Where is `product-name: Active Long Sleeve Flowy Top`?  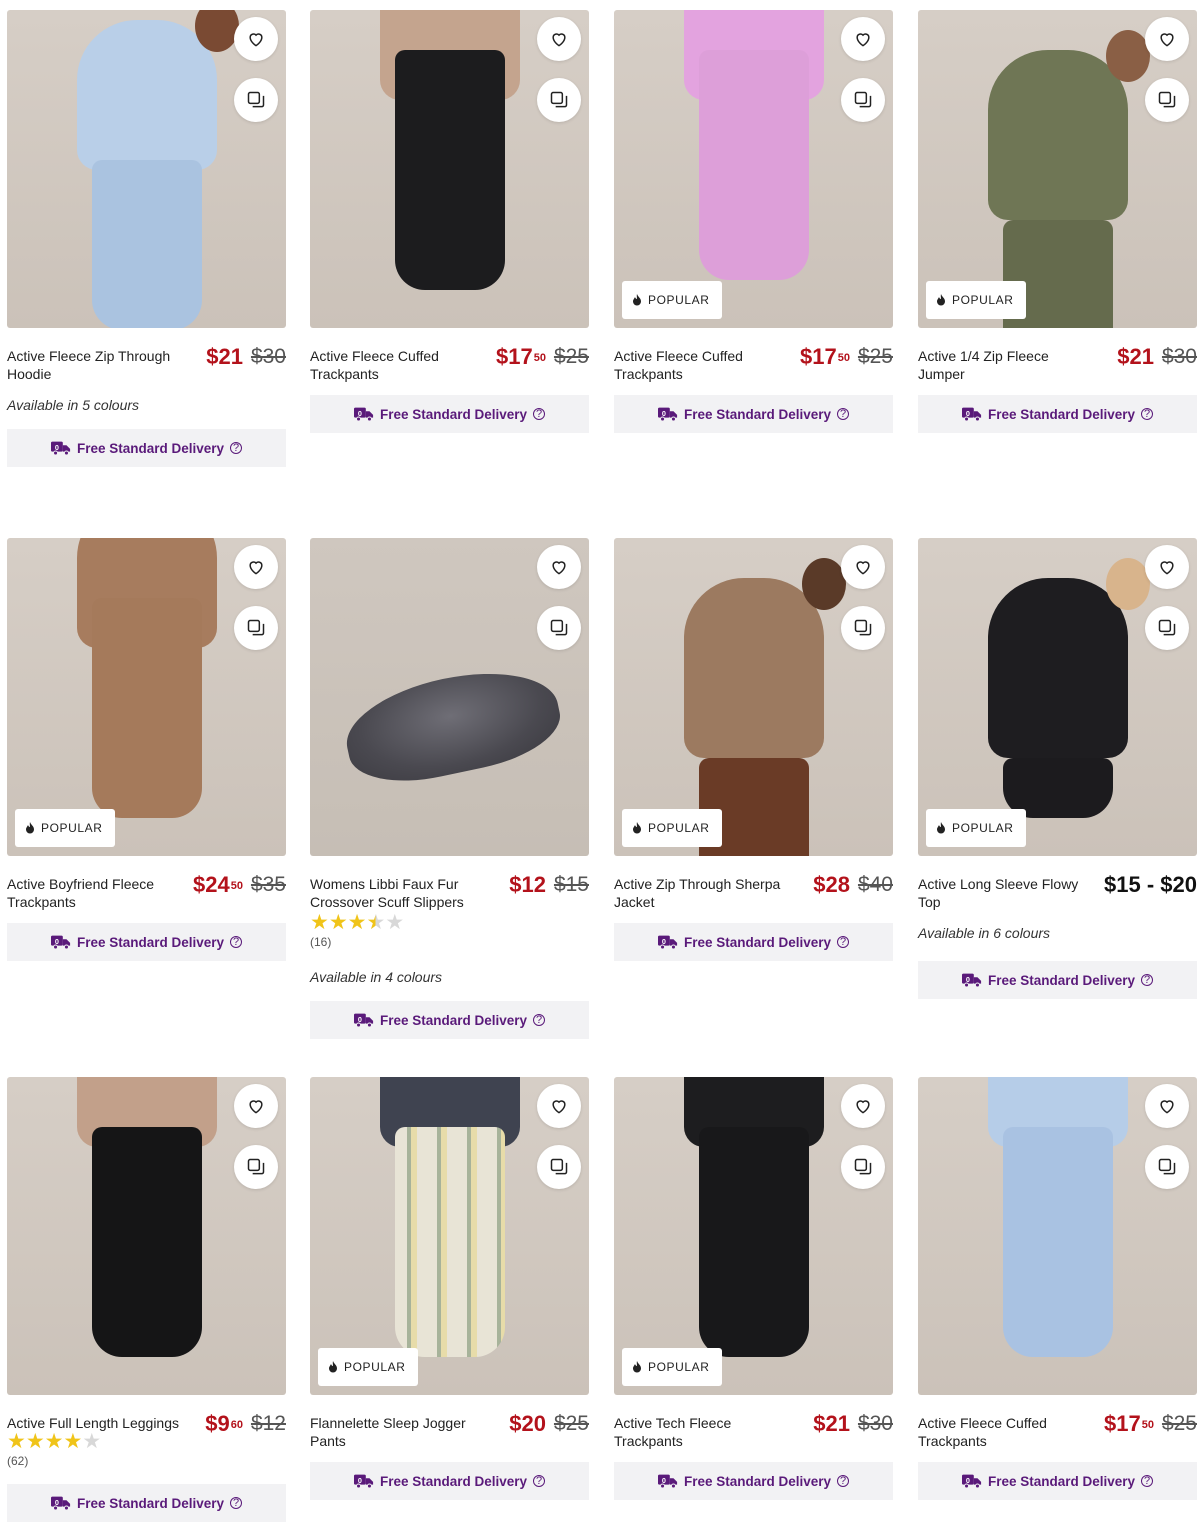 product-name: Active Long Sleeve Flowy Top is located at coordinates (1008, 893).